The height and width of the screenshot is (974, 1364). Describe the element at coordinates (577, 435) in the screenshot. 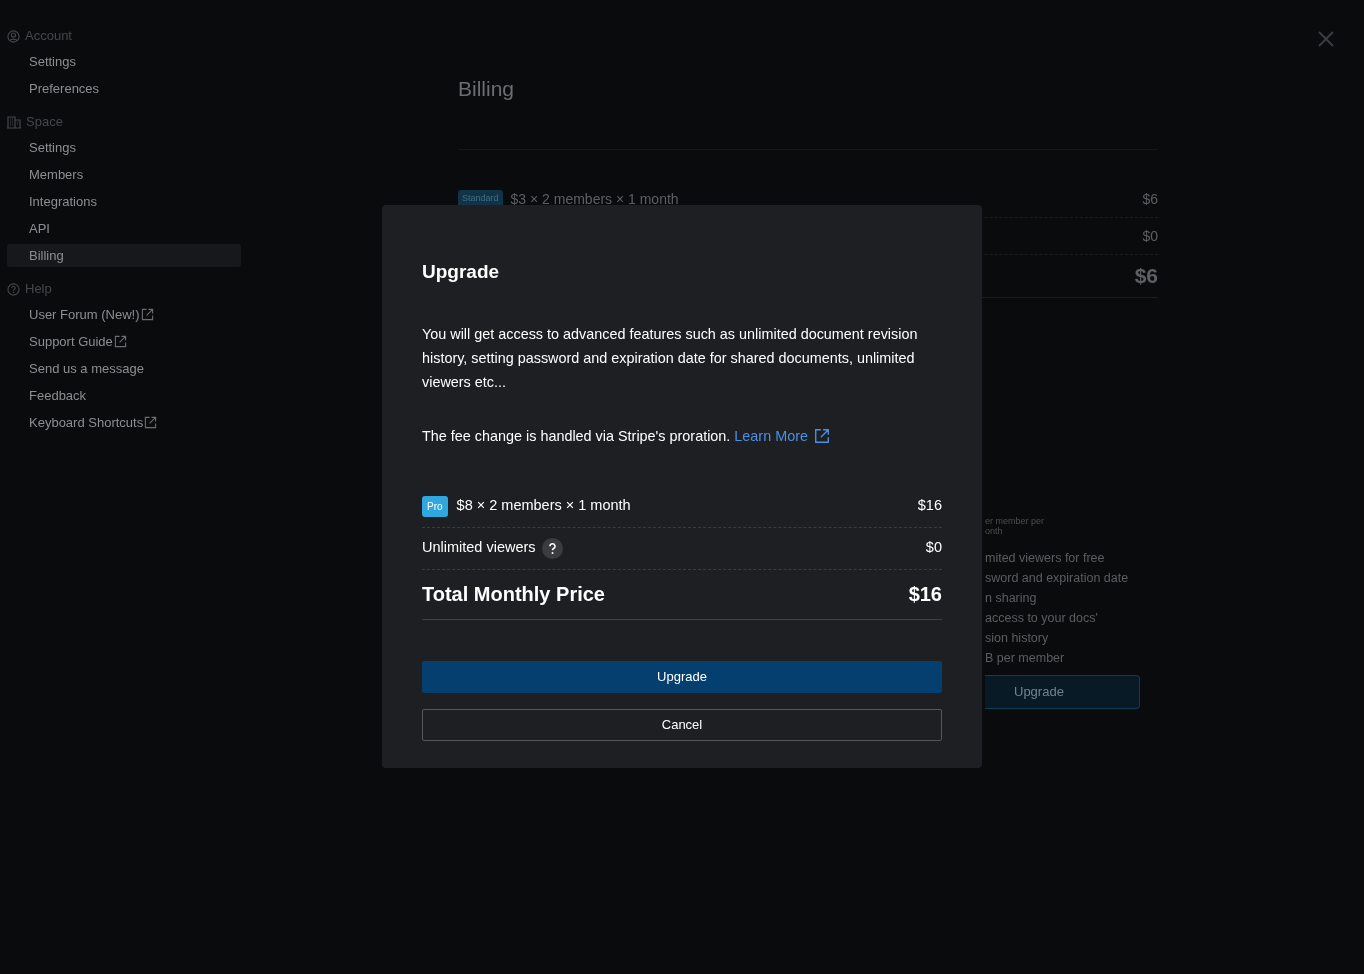

I see `note-text: The fee change is handled via Stripe's proration.` at that location.